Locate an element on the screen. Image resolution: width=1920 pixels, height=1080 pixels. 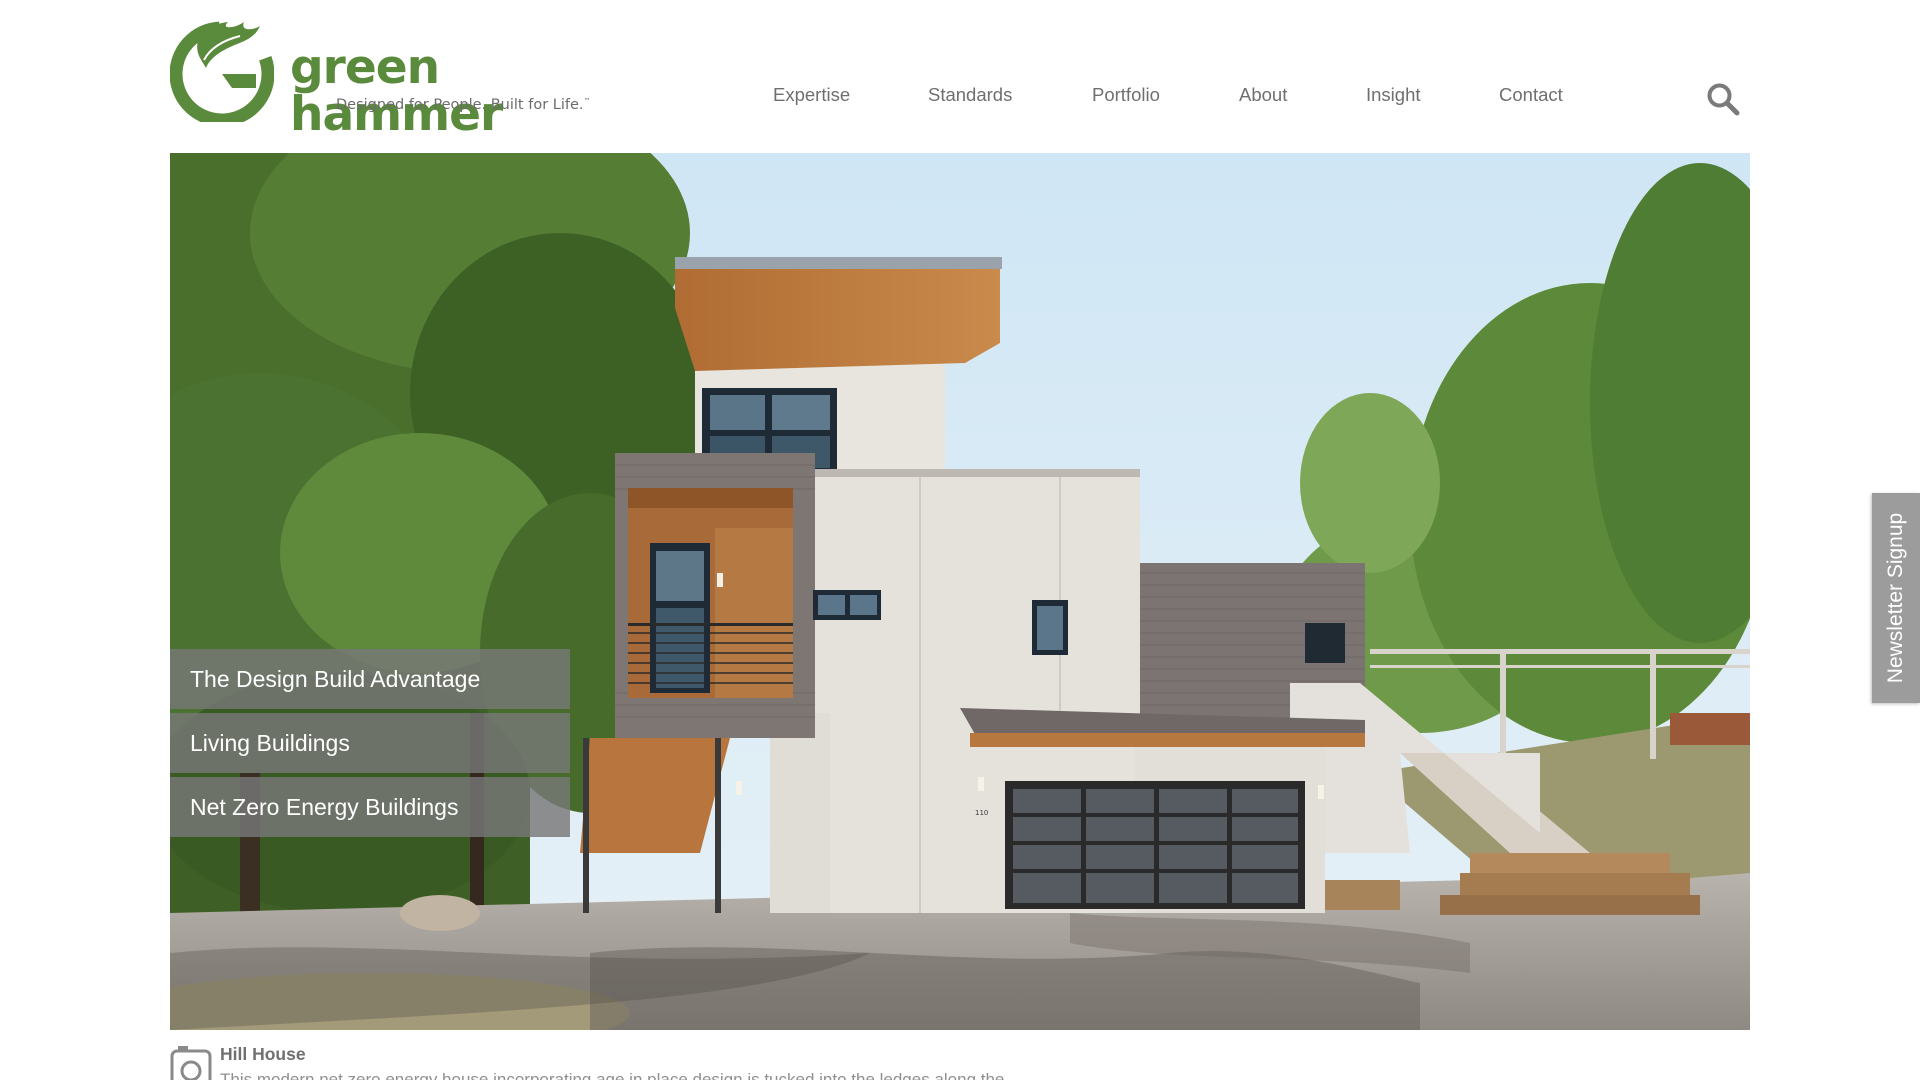
camera-icon is located at coordinates (191, 1063).